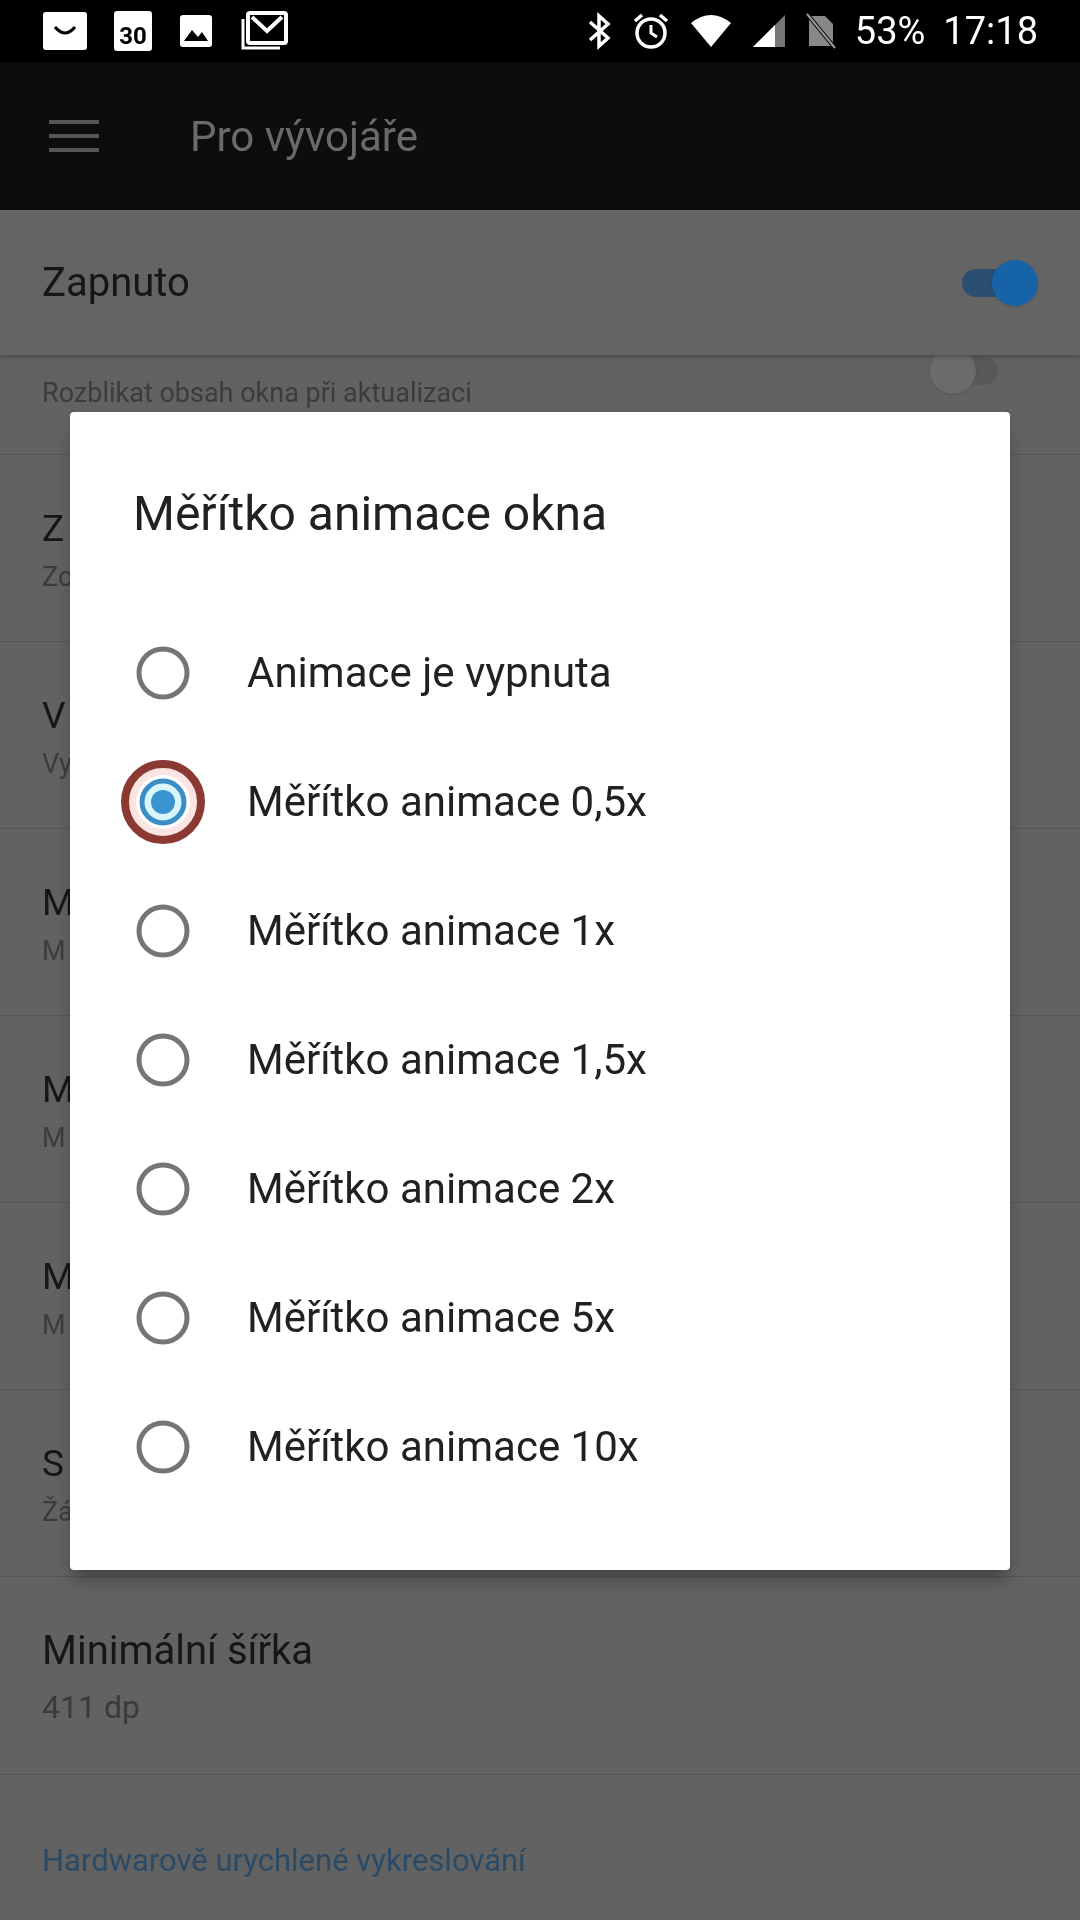 The height and width of the screenshot is (1920, 1080). I want to click on setting-title: S, so click(53, 1464).